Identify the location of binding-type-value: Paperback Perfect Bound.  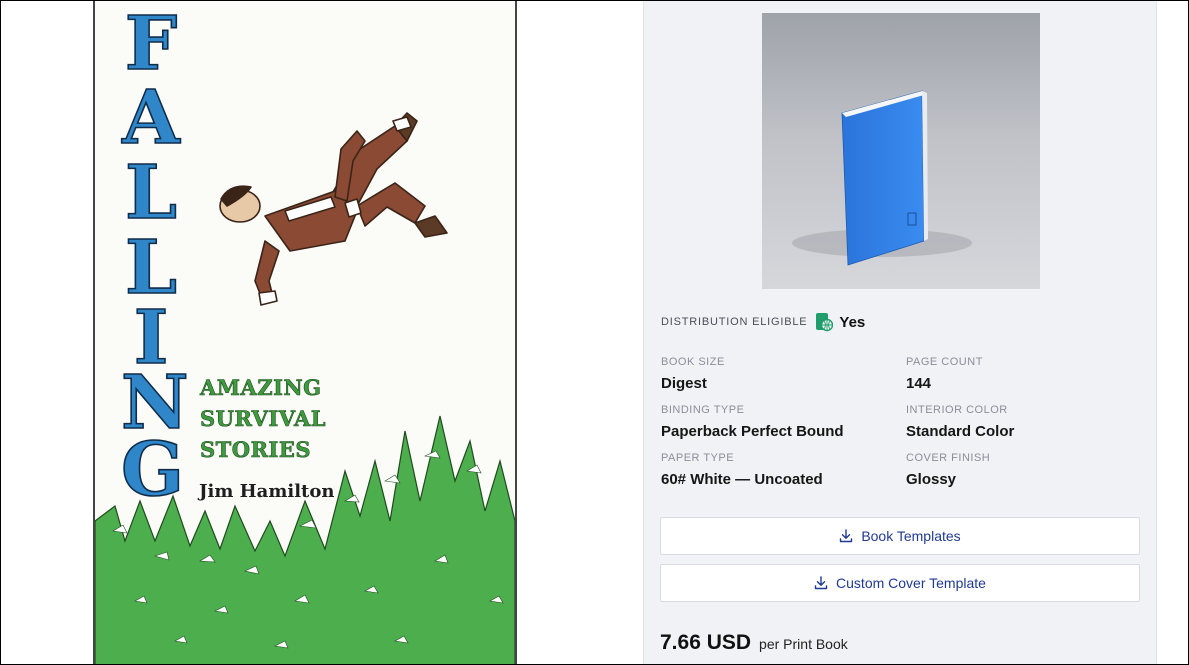
(752, 431).